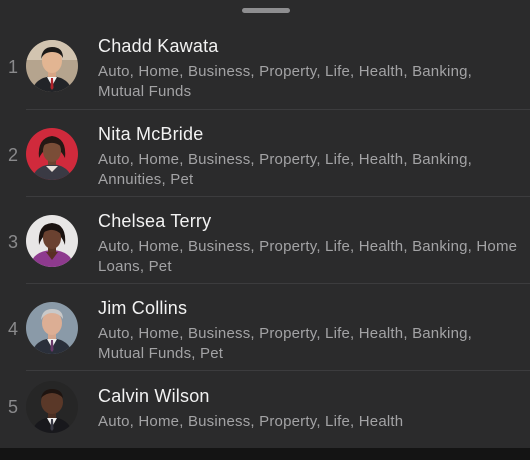  What do you see at coordinates (12, 67) in the screenshot?
I see `rank-number: 1` at bounding box center [12, 67].